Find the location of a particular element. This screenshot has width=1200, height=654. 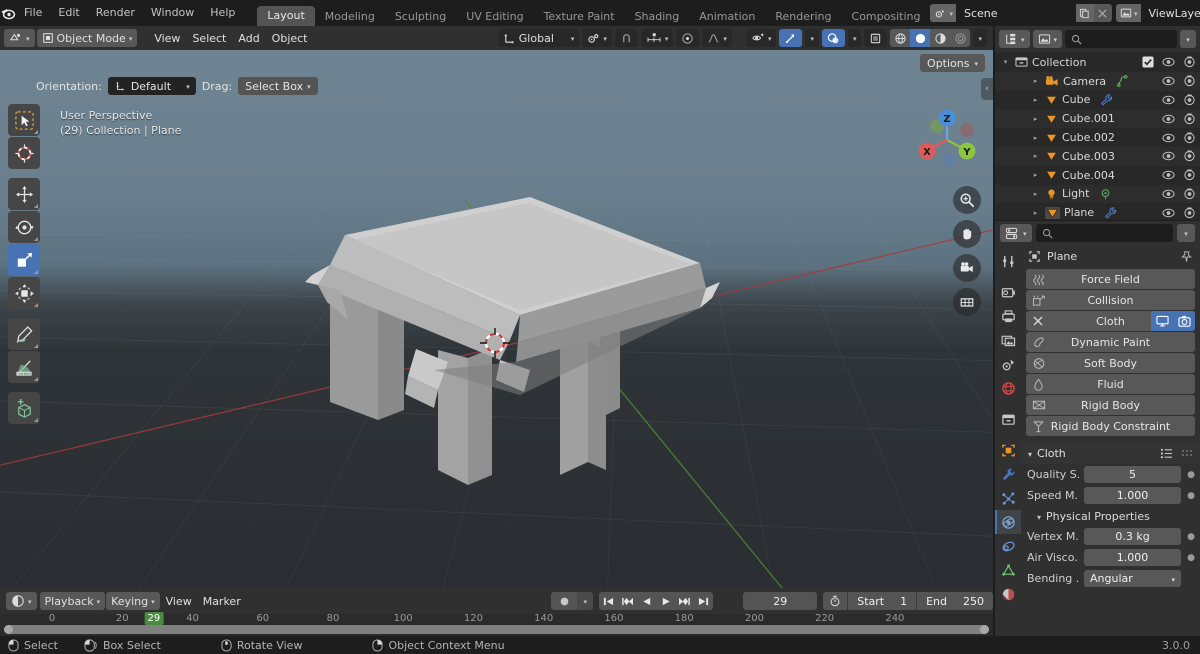

top-menu-help: Help is located at coordinates (222, 13).